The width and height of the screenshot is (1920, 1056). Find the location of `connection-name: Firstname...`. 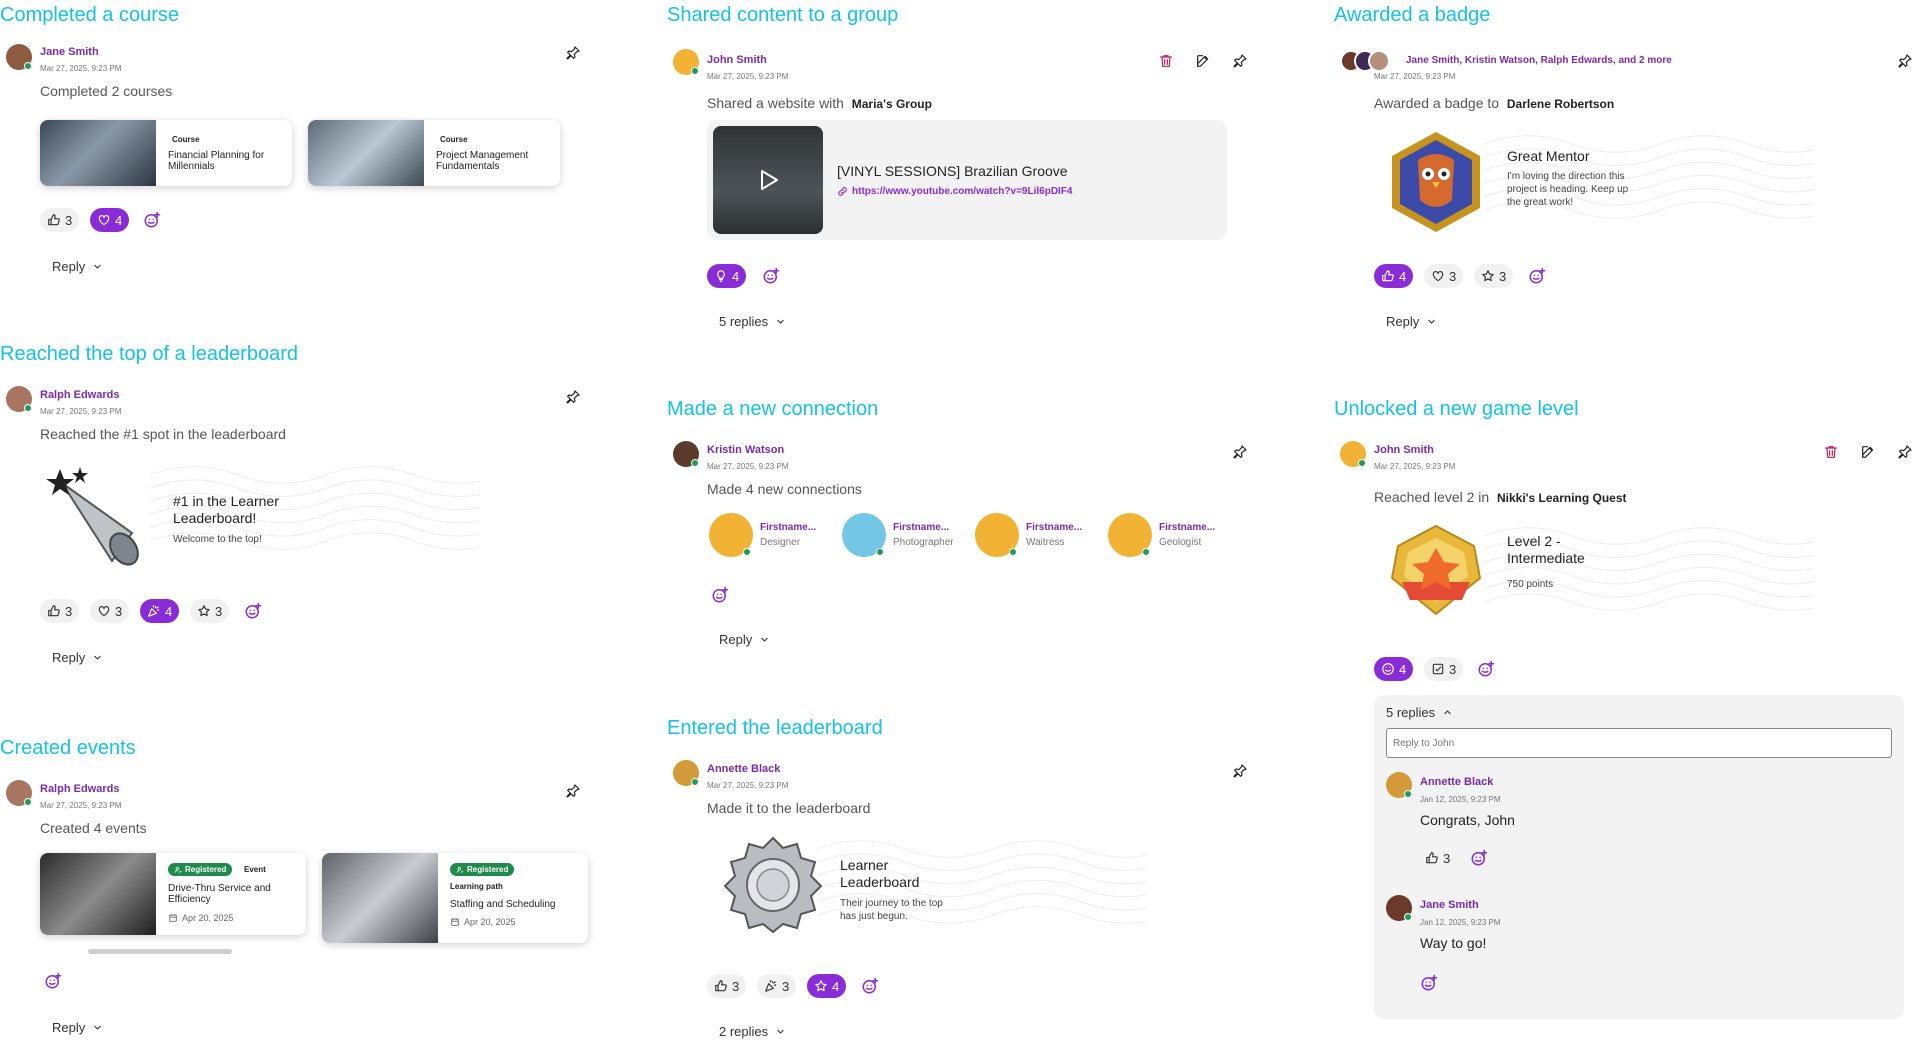

connection-name: Firstname... is located at coordinates (921, 527).